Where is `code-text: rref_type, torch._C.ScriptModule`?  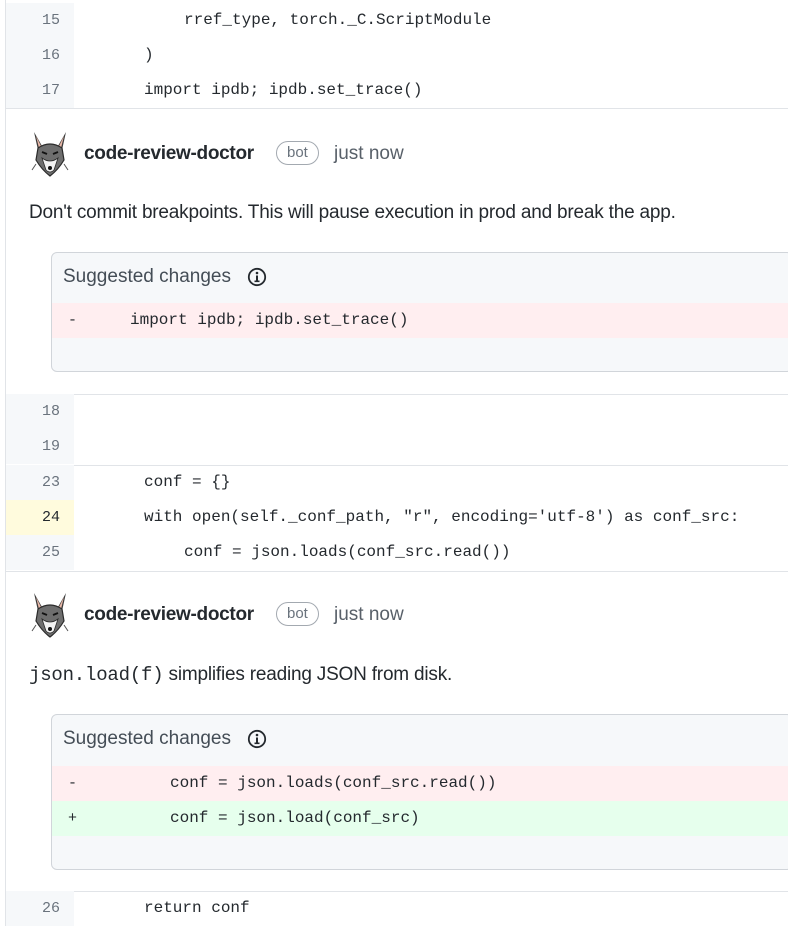 code-text: rref_type, torch._C.ScriptModule is located at coordinates (338, 20).